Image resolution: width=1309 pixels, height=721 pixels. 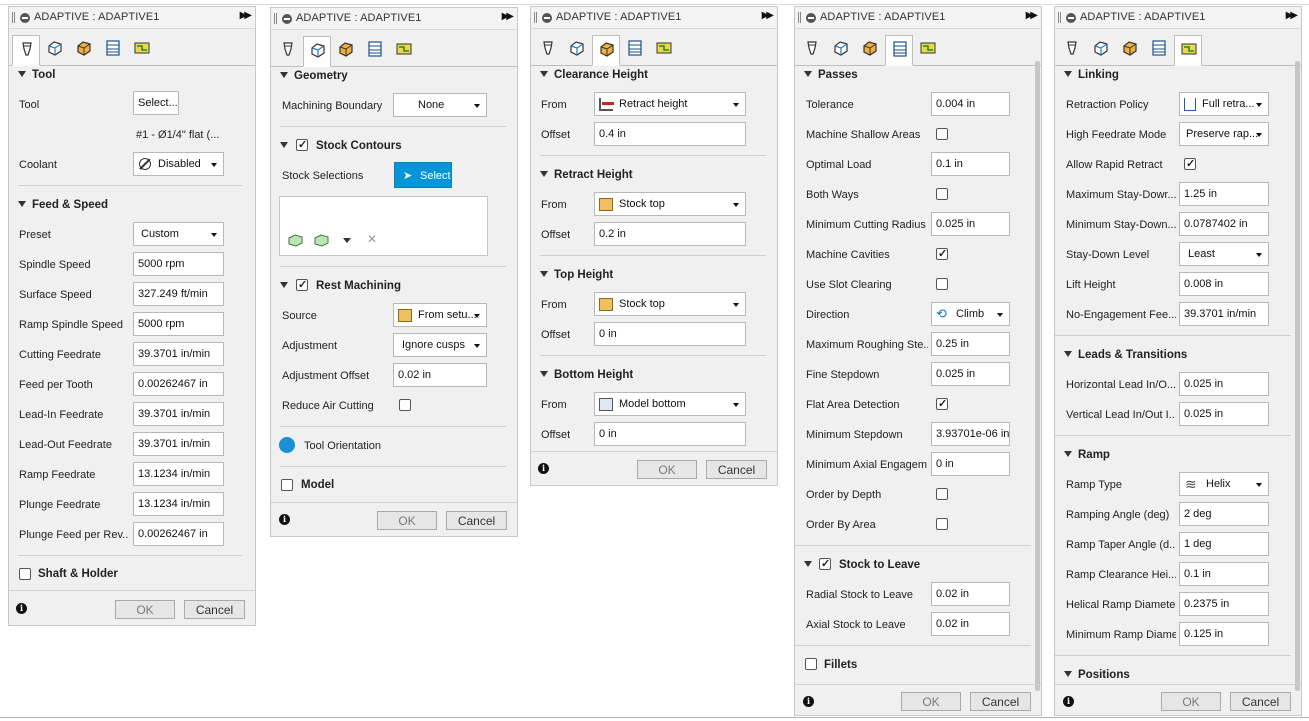 I want to click on bottom-offset-input: 0 in, so click(x=670, y=434).